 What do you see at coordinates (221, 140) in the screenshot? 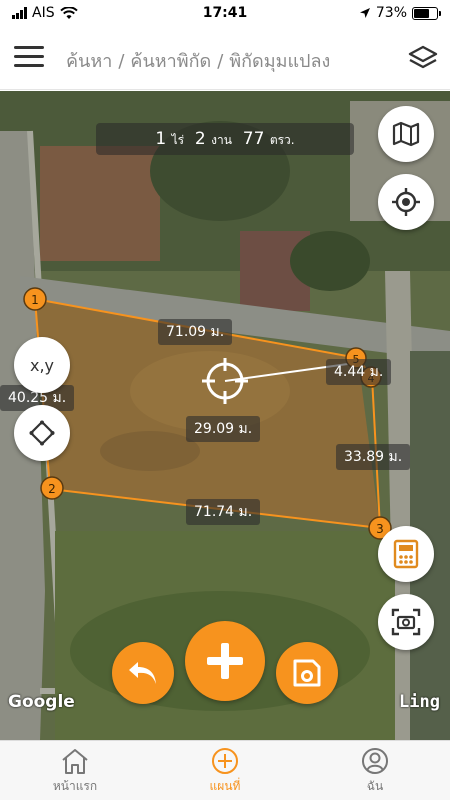
I see `ngan-unit: งาน` at bounding box center [221, 140].